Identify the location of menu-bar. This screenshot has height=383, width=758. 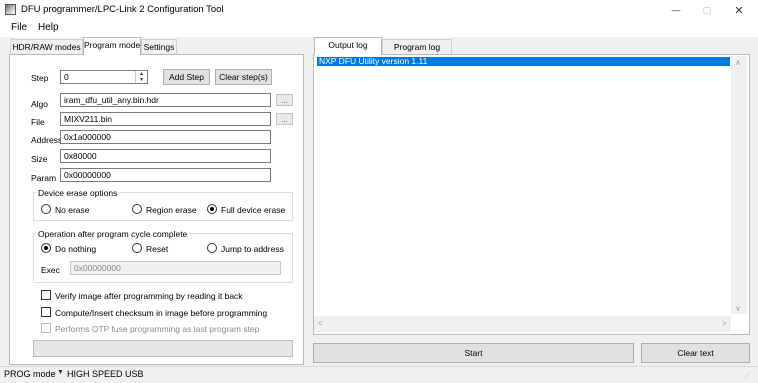
(379, 28).